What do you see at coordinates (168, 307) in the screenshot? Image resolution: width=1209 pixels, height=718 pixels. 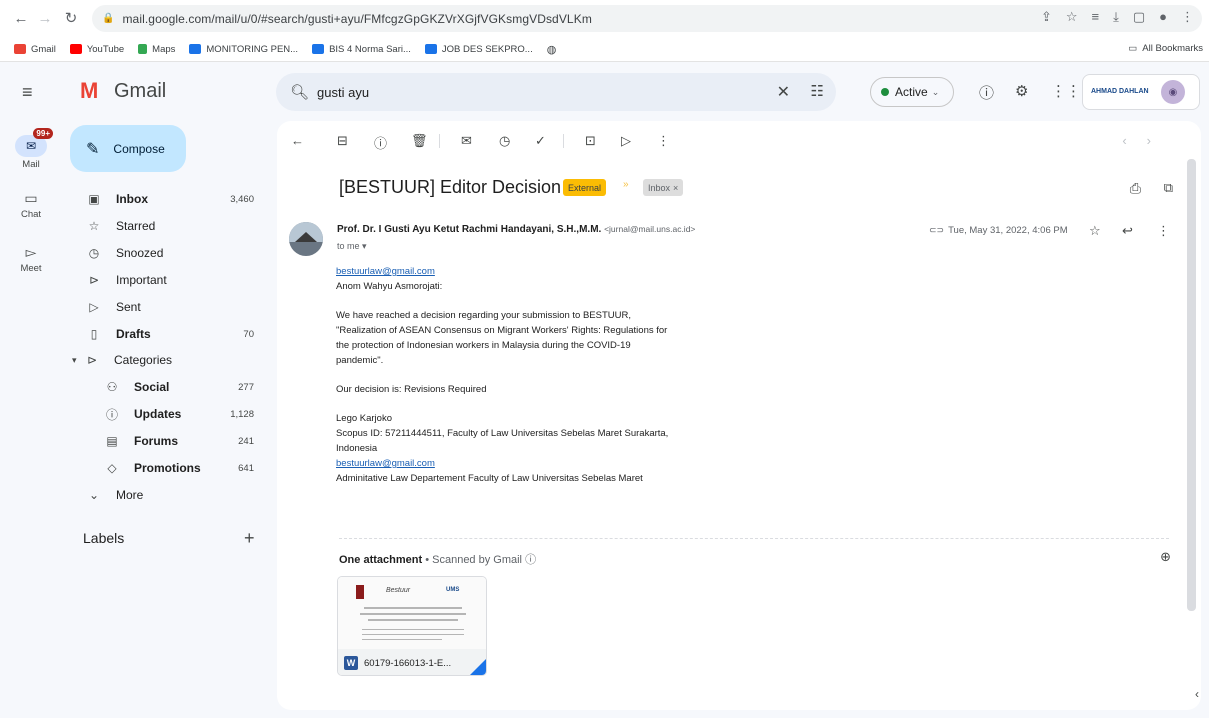 I see `sidebar-item-sent: ▷ Sent` at bounding box center [168, 307].